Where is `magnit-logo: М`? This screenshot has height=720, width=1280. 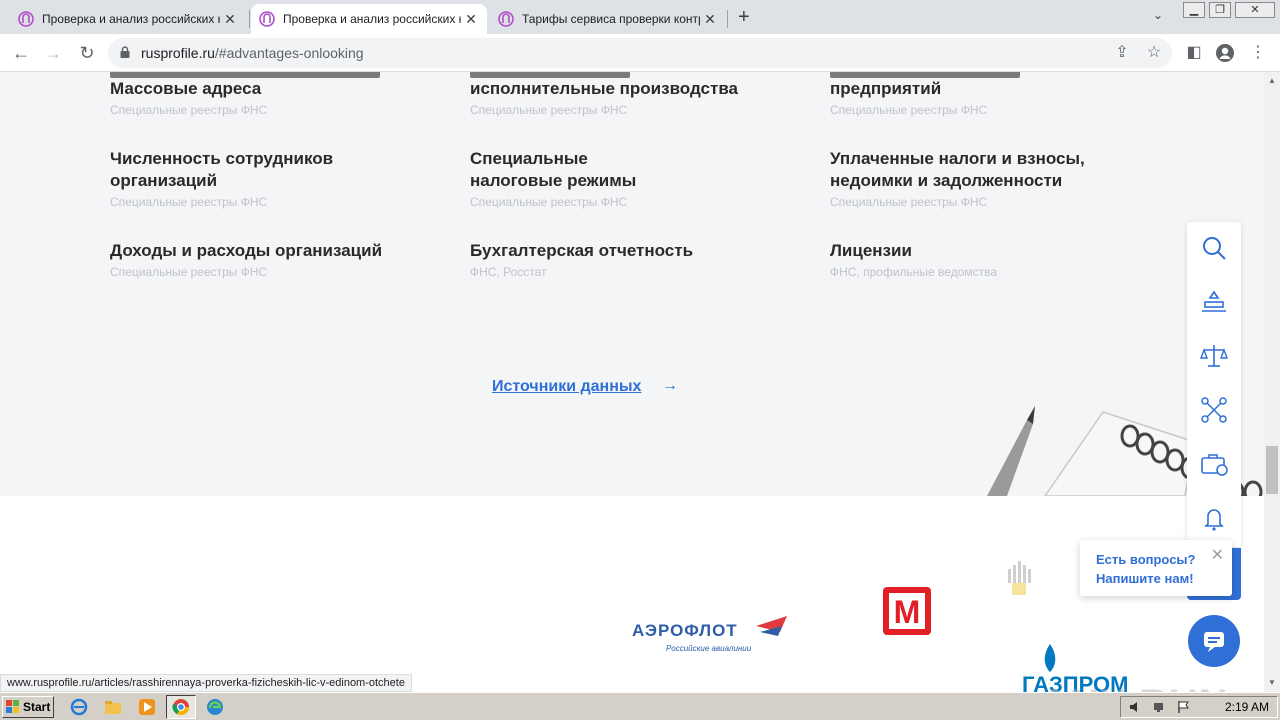
magnit-logo: М is located at coordinates (907, 611).